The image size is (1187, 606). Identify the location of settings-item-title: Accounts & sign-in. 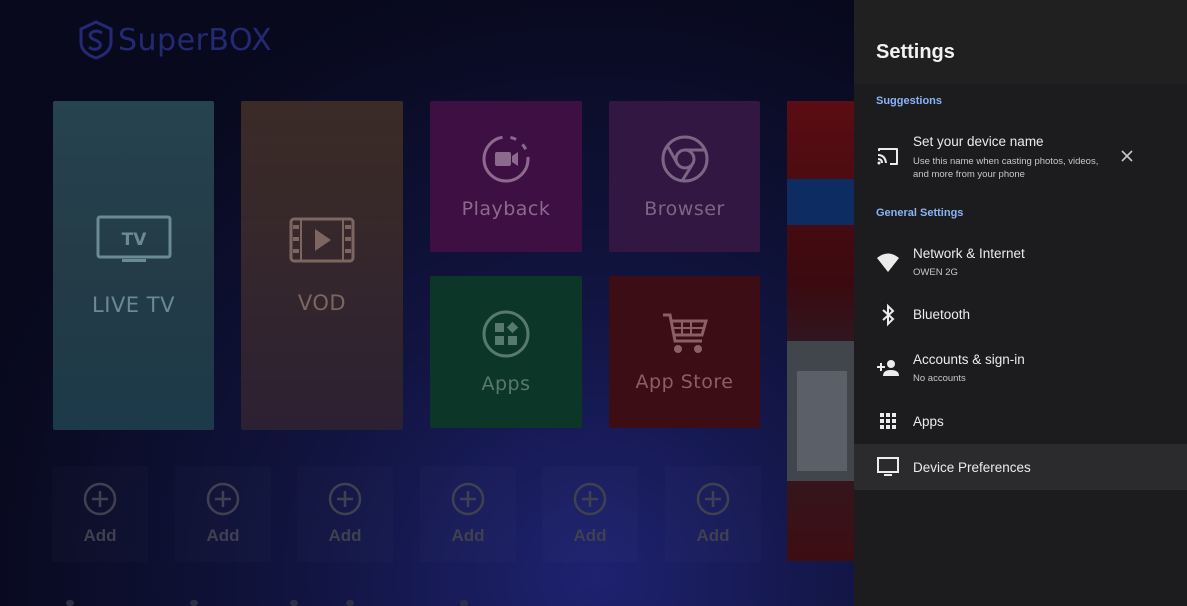
(969, 359).